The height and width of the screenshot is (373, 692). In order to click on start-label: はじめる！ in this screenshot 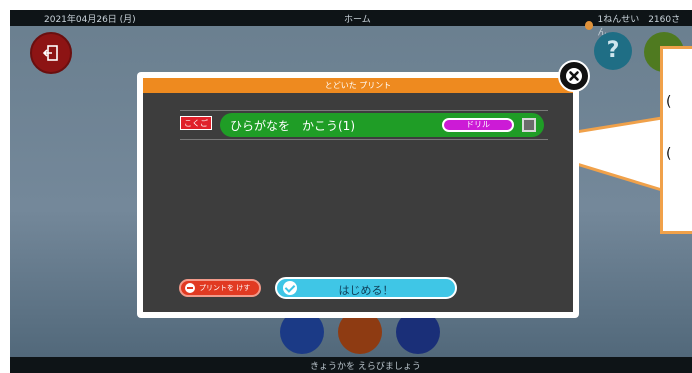, I will do `click(366, 290)`.